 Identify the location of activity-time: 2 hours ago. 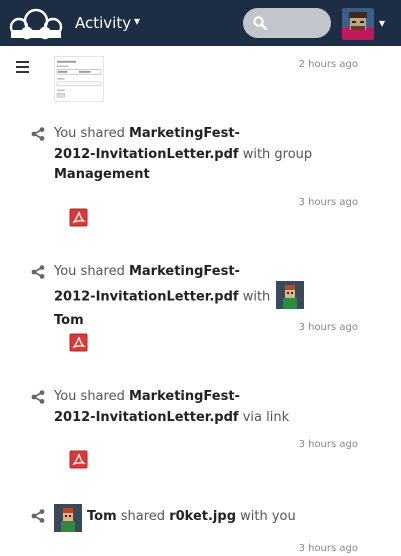
(328, 64).